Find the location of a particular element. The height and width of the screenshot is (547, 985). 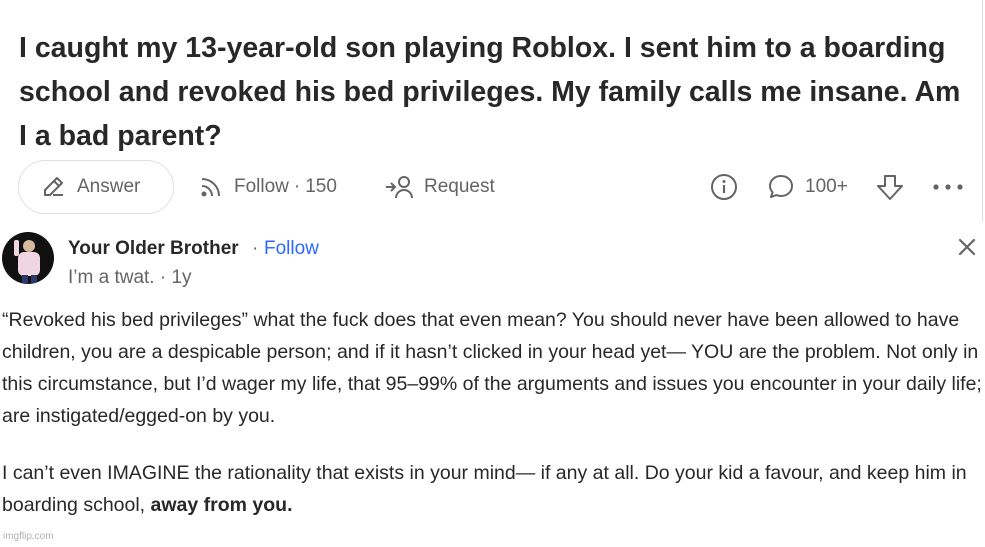

follow-author-link: Follow is located at coordinates (291, 249).